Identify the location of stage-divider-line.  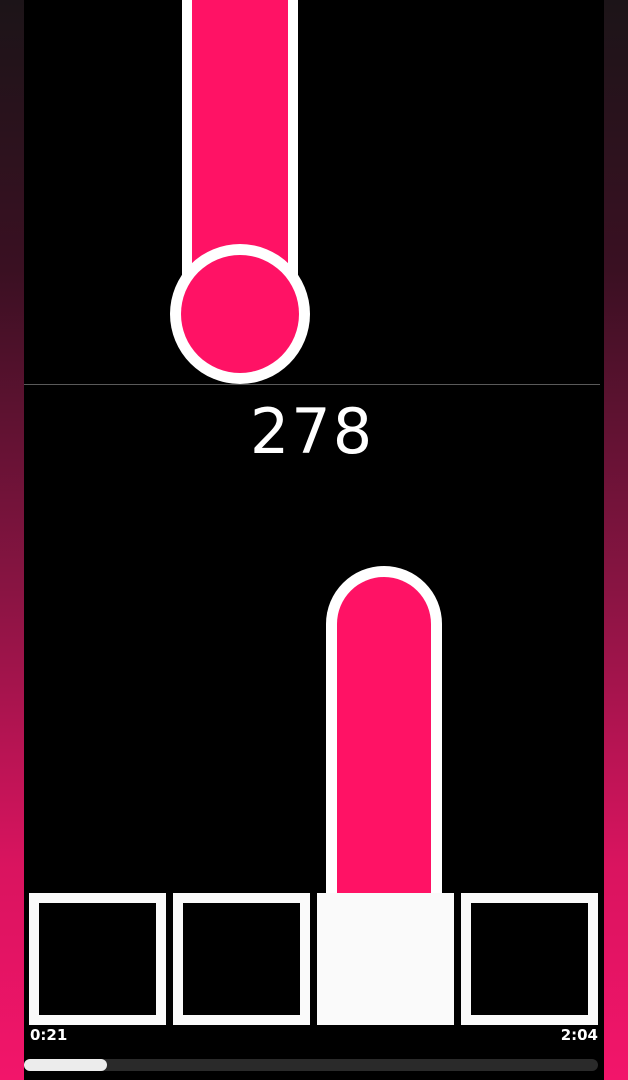
(312, 384).